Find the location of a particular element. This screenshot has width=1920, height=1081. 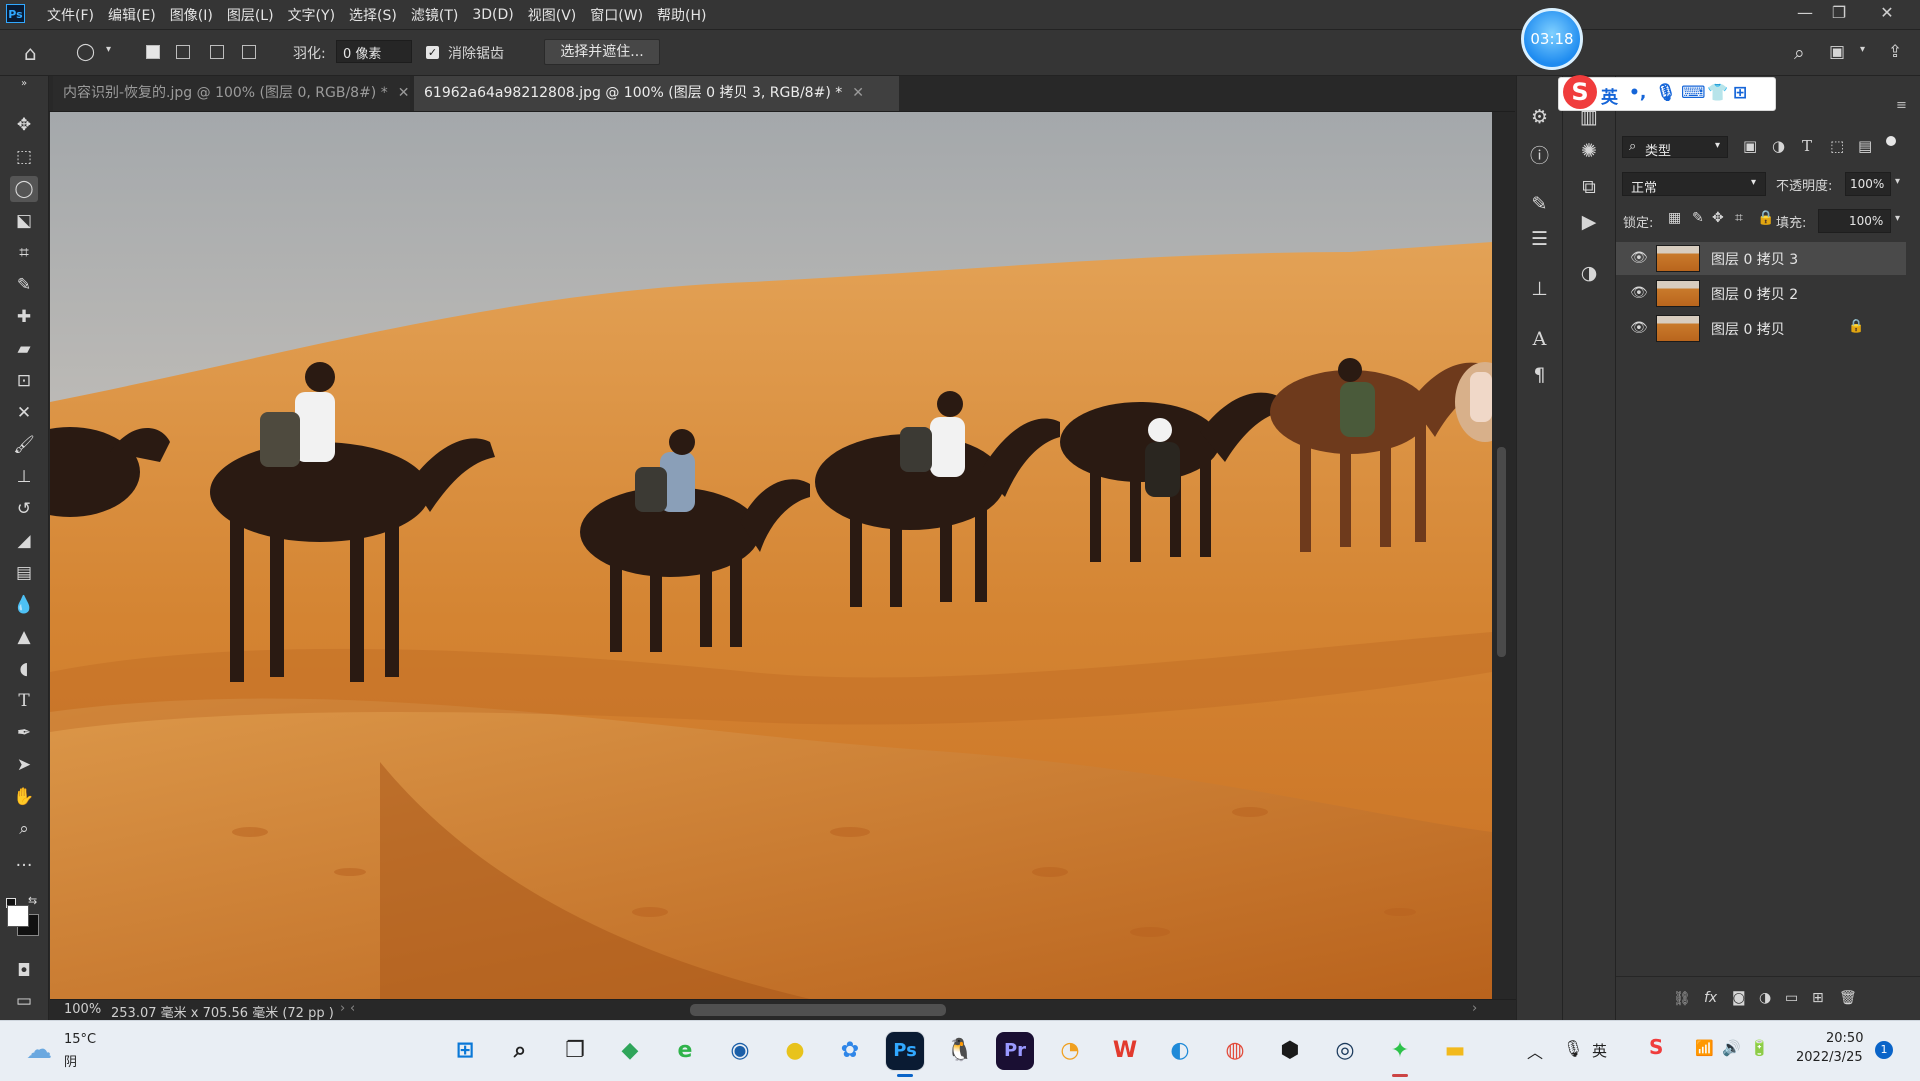

punctuation-icon: •, is located at coordinates (1637, 93).